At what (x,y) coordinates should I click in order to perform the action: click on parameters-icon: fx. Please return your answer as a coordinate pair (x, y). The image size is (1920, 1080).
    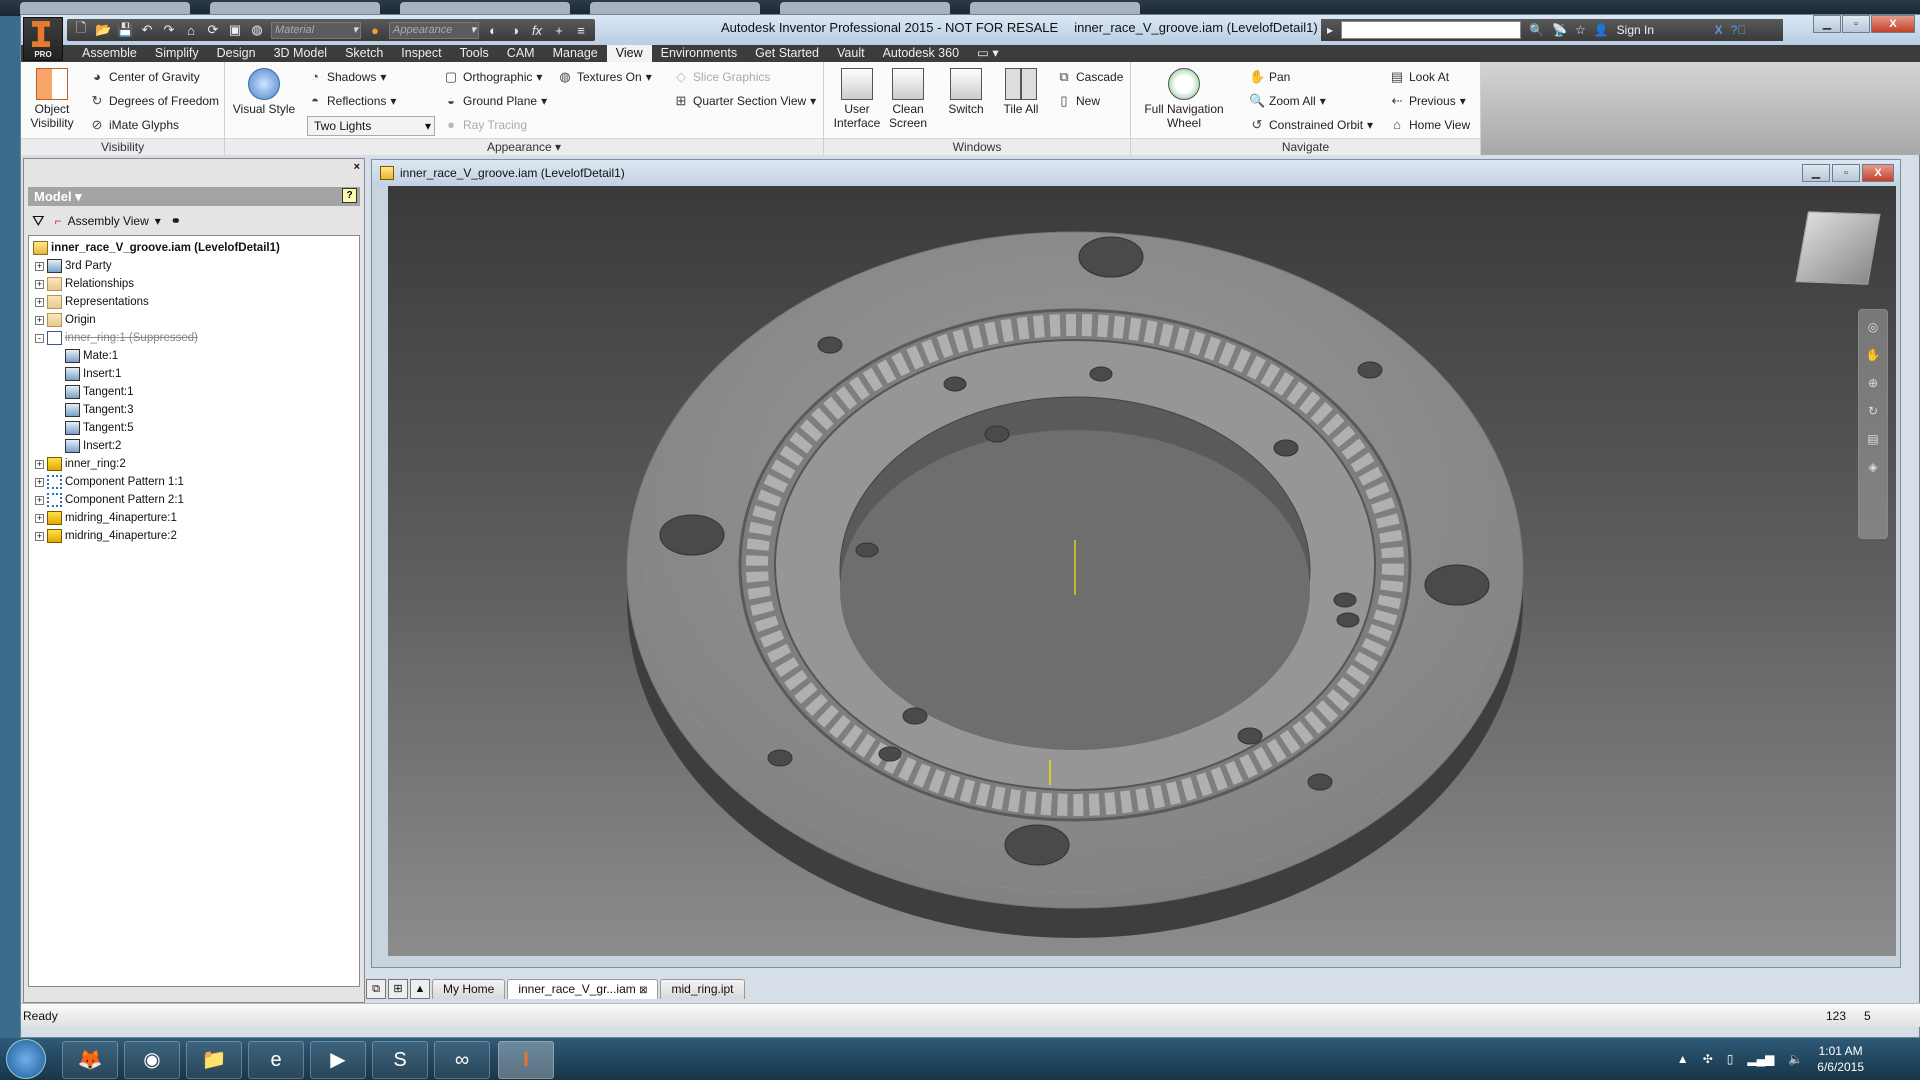
    Looking at the image, I should click on (537, 30).